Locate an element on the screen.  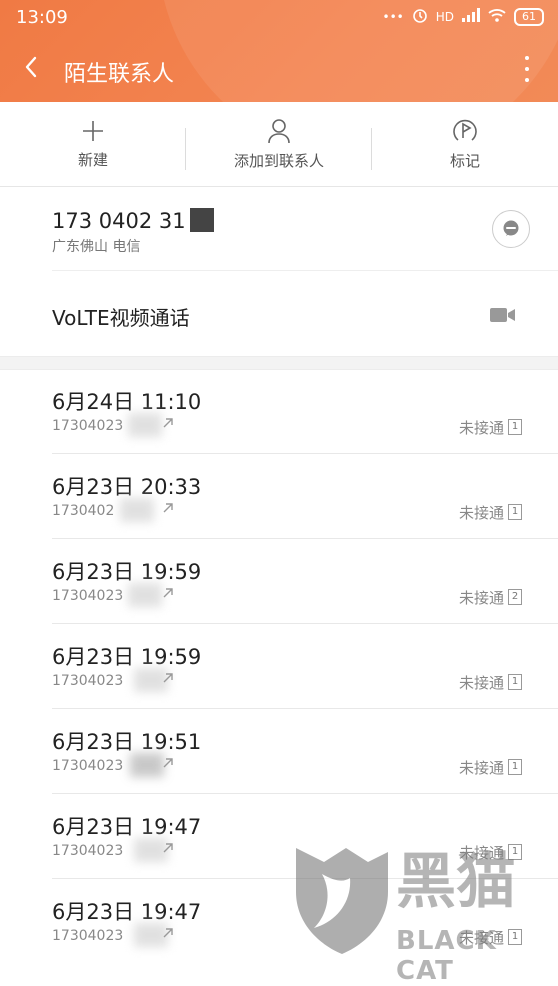
wifi-icon is located at coordinates (497, 16).